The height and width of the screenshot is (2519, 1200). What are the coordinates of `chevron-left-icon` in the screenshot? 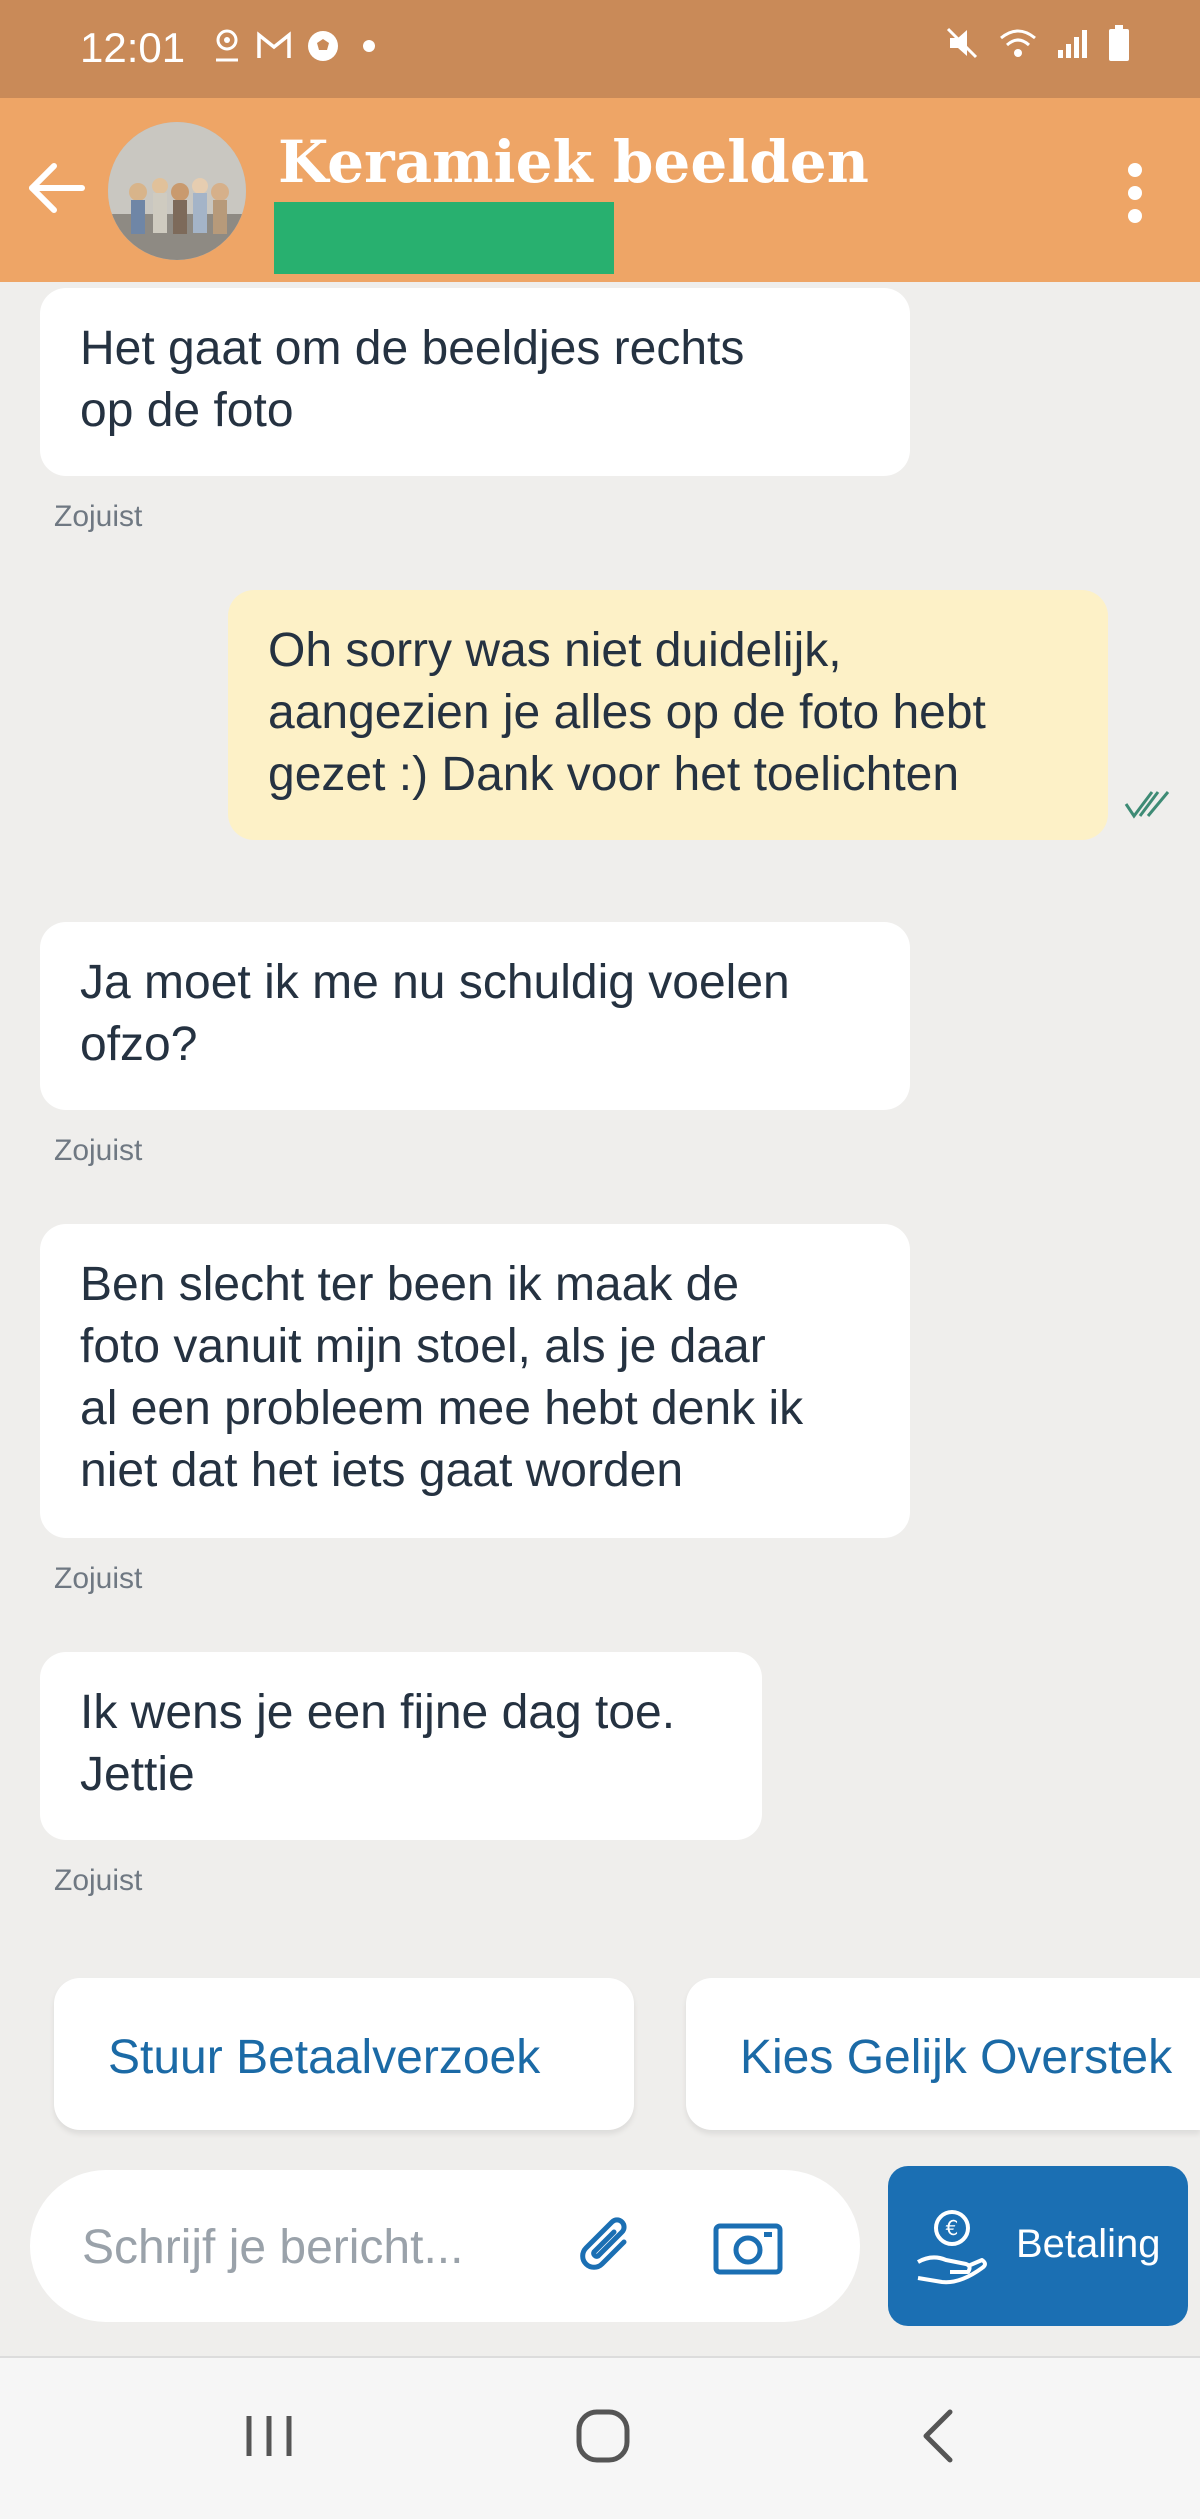 It's located at (938, 2436).